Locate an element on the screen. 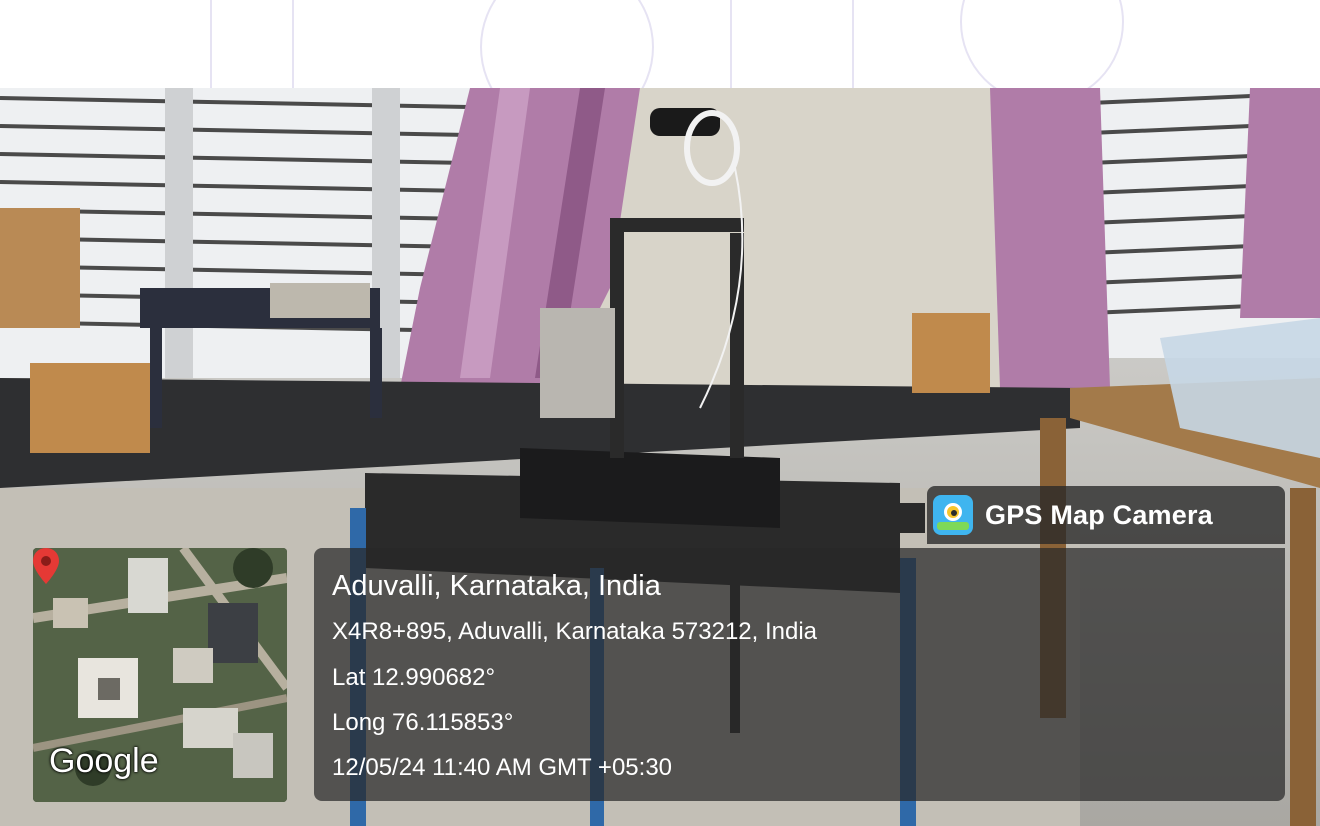  gps-map-camera-badge: GPS Map Camera is located at coordinates (1106, 515).